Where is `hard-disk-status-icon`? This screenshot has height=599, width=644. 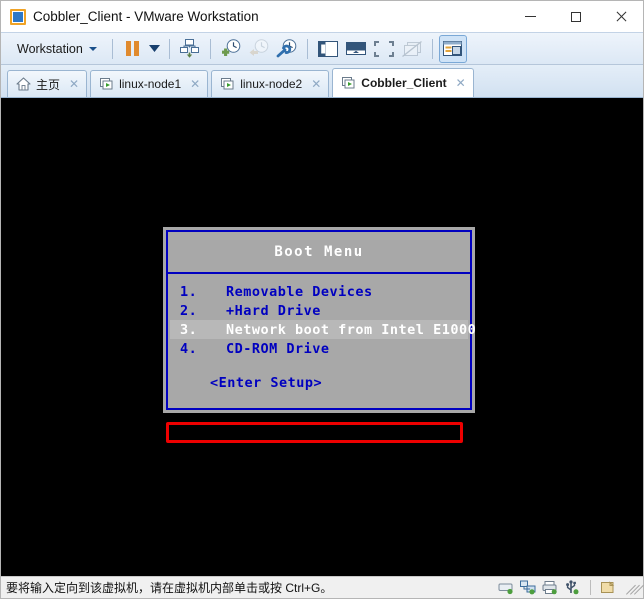 hard-disk-status-icon is located at coordinates (506, 587).